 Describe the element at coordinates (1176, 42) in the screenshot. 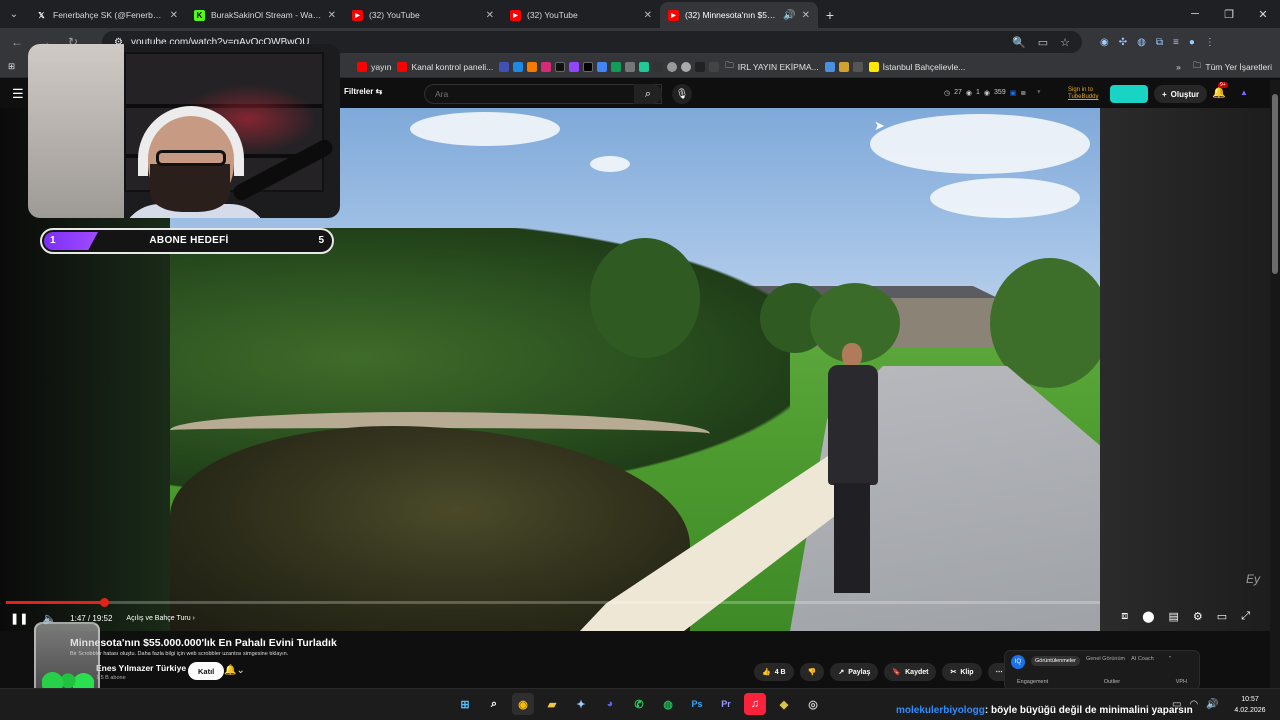

I see `reading-list-icon: ≡` at that location.